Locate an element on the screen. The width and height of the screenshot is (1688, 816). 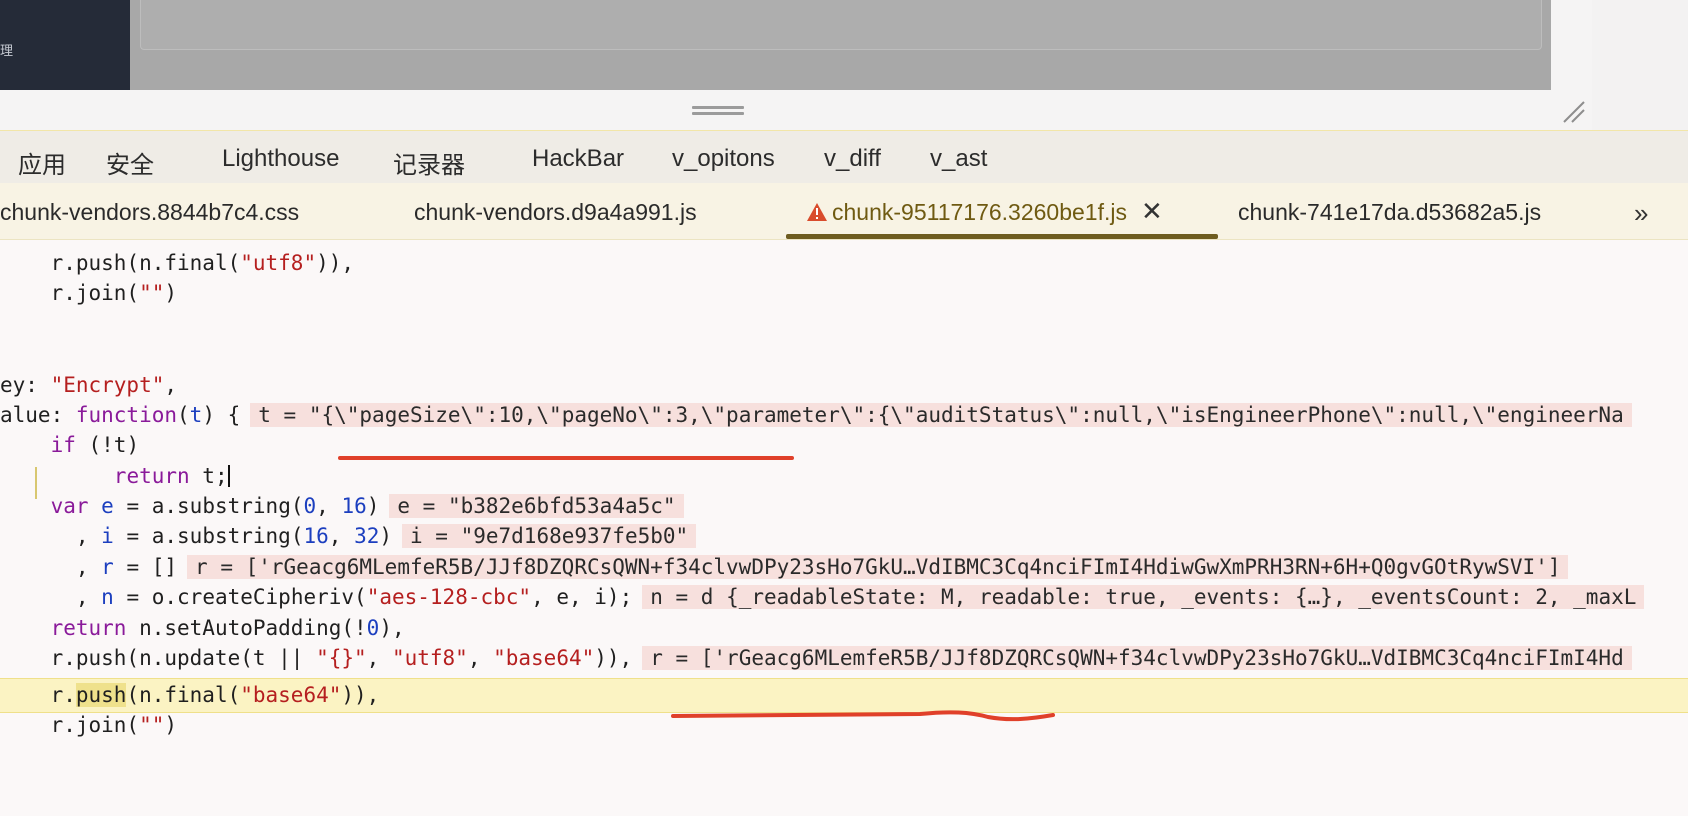
tab-v-opitons: v_opitons is located at coordinates (723, 159).